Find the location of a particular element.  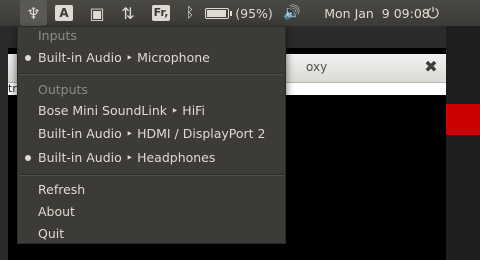

menu-item-quit: Quit is located at coordinates (151, 234).